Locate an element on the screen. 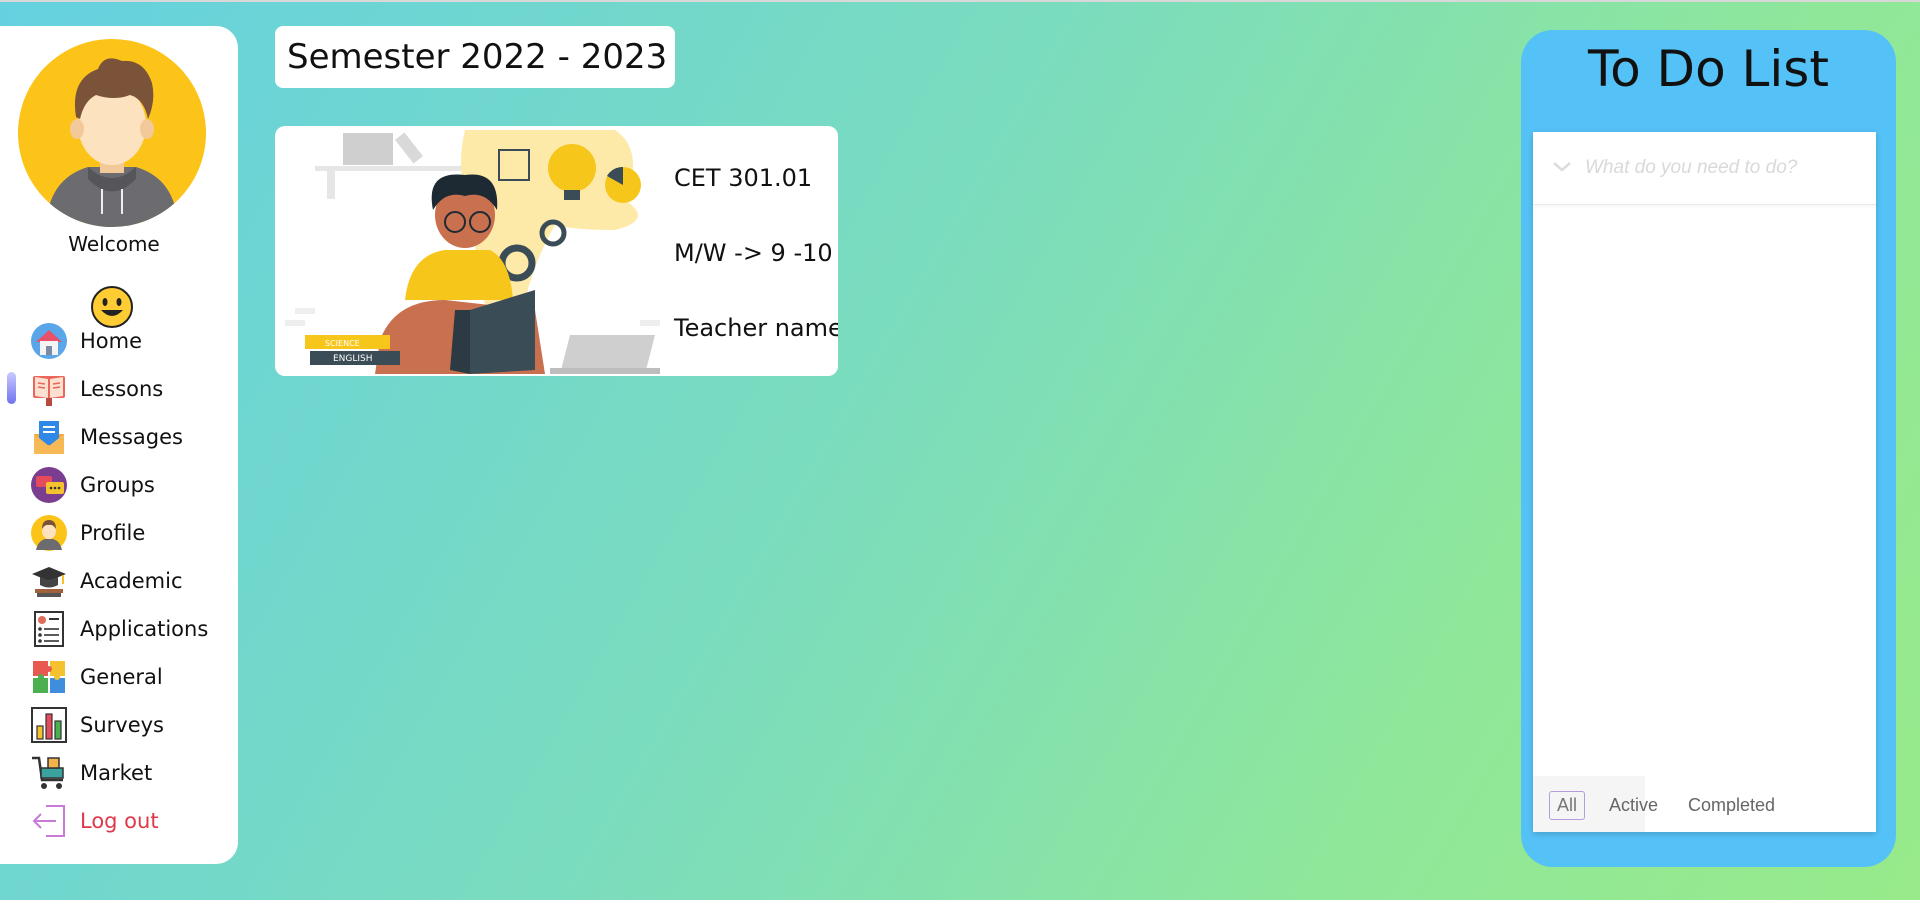 This screenshot has height=905, width=1920. sidebar-item-profile: Profile is located at coordinates (130, 533).